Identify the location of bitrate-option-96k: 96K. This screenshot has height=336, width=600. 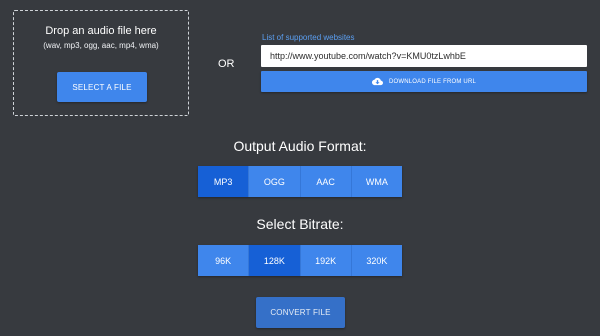
(224, 260).